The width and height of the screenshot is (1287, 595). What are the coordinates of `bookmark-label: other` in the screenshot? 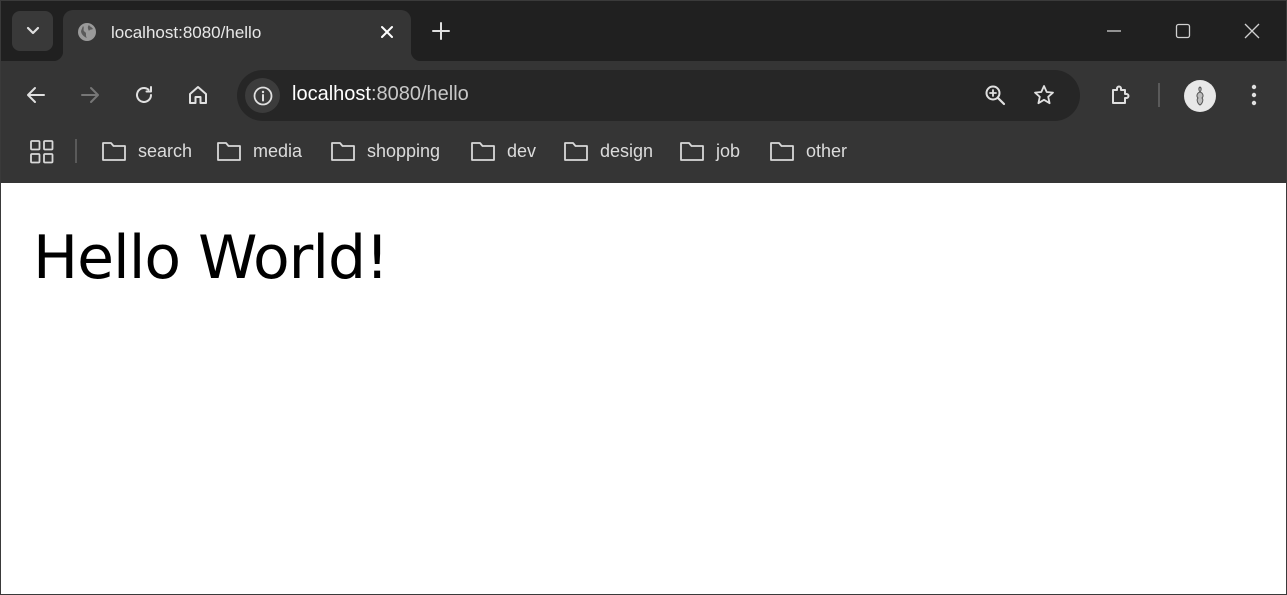 It's located at (827, 150).